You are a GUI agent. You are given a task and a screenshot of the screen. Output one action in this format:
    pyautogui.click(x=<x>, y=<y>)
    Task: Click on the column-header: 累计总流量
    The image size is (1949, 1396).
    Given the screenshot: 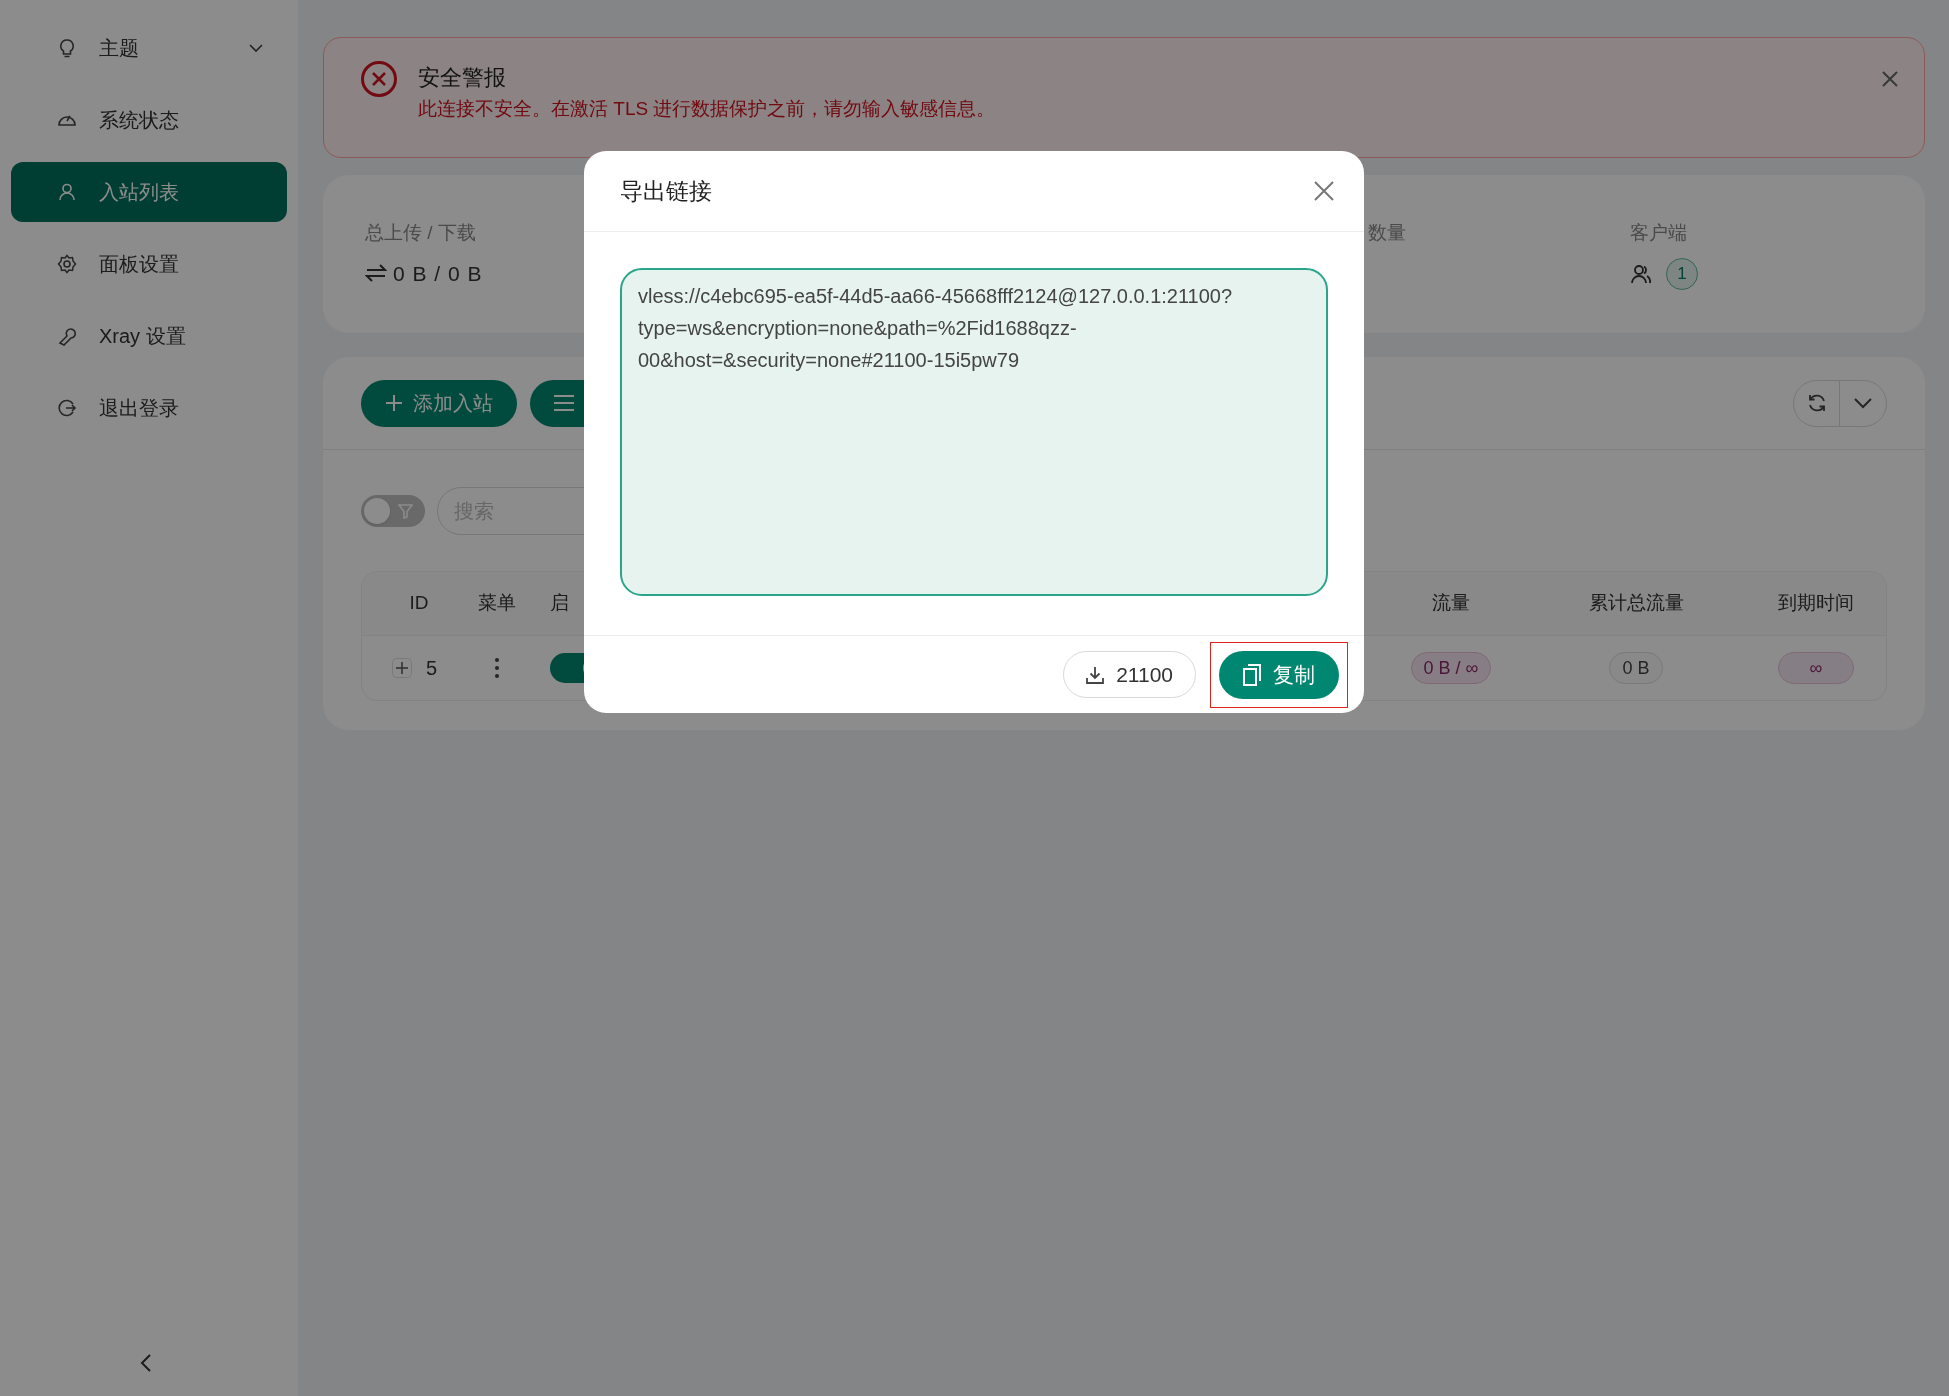 What is the action you would take?
    pyautogui.click(x=1636, y=603)
    